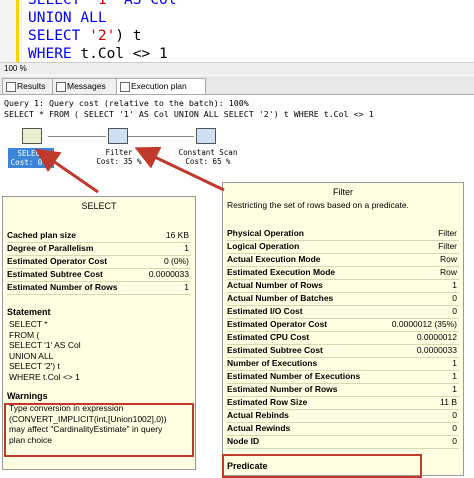  Describe the element at coordinates (50, 248) in the screenshot. I see `property-name: Degree of Parallelism` at that location.